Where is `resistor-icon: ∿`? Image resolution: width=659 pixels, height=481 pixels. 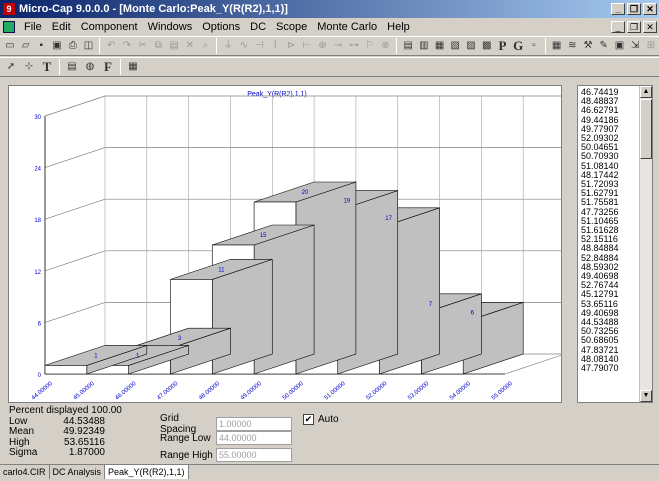
resistor-icon: ∿ is located at coordinates (244, 46).